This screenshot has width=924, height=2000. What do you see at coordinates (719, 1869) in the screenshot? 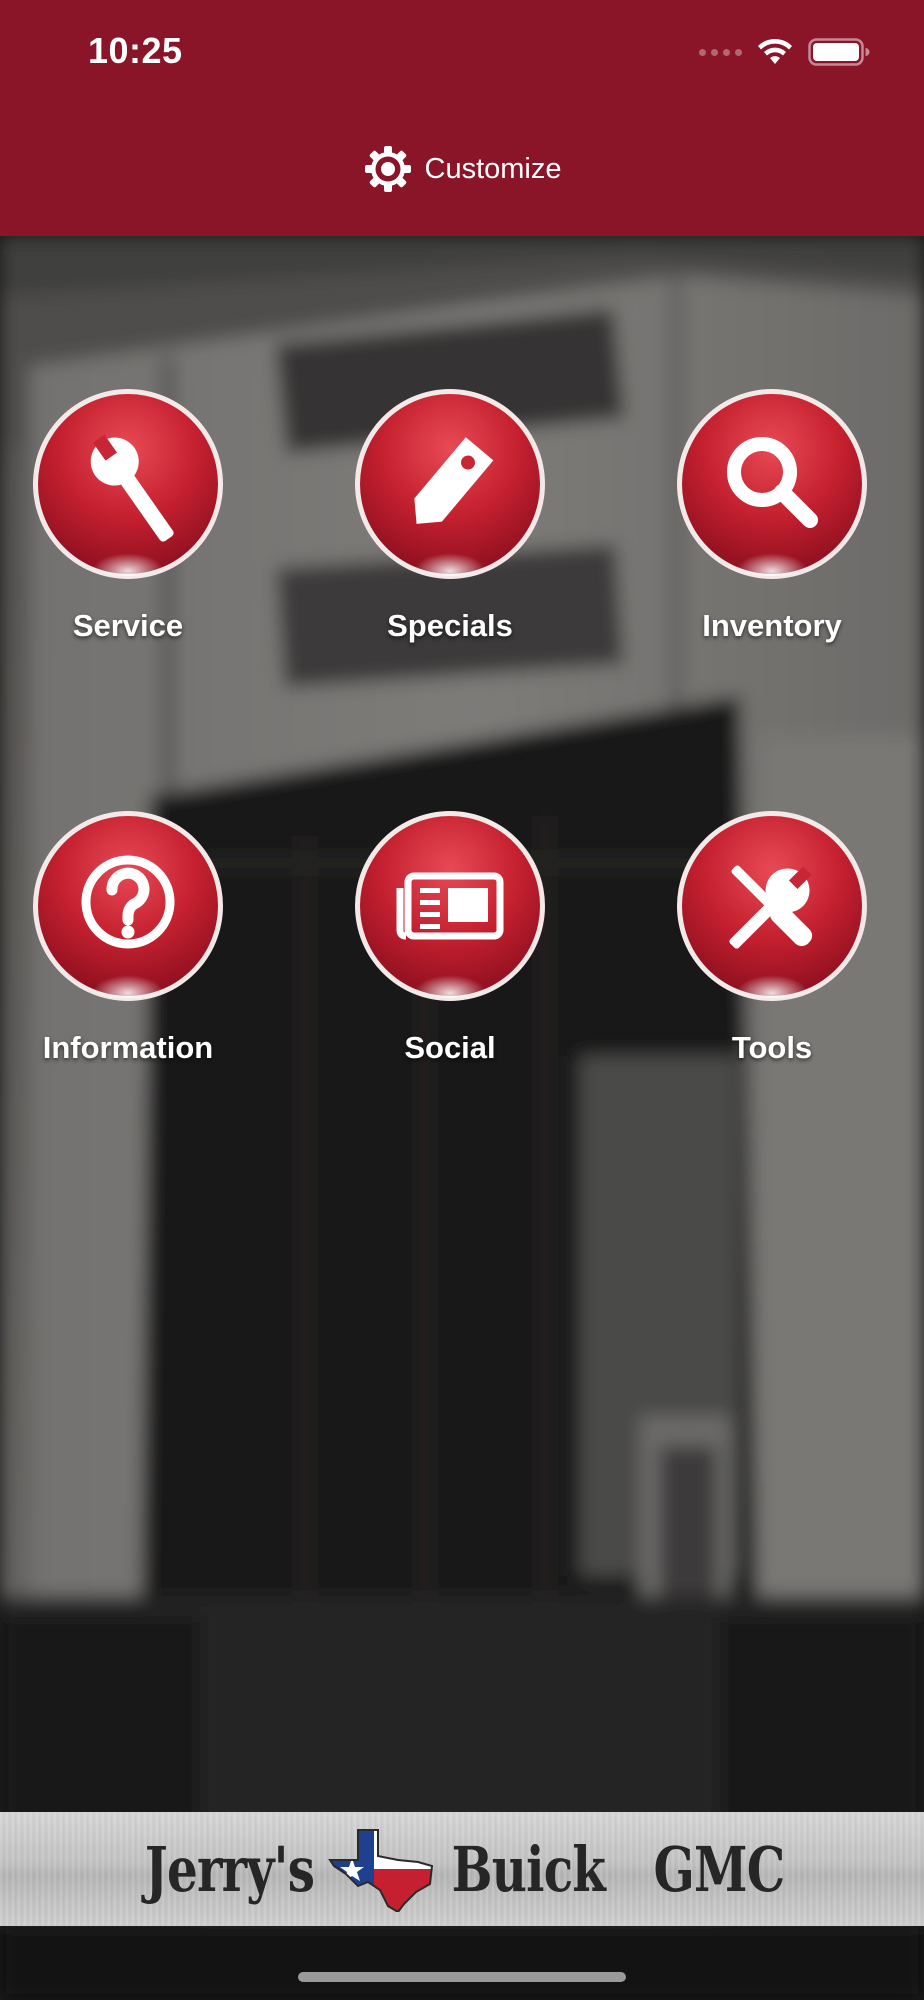
I see `logo-word-gmc: GMC` at bounding box center [719, 1869].